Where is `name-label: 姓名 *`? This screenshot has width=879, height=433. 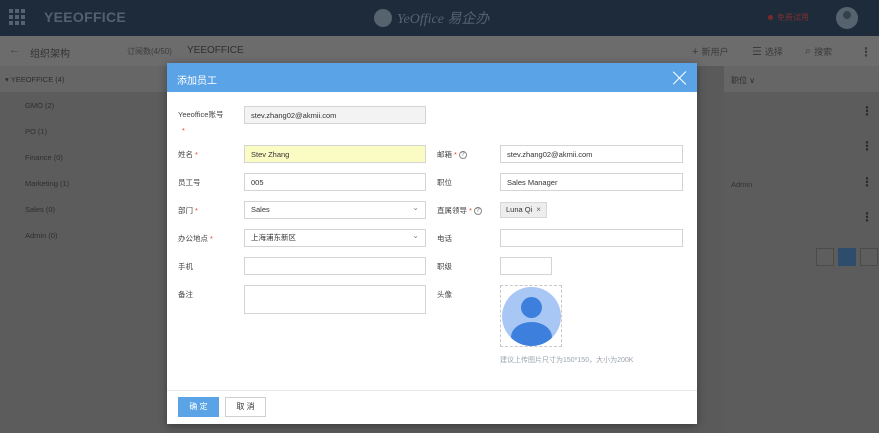 name-label: 姓名 * is located at coordinates (188, 155).